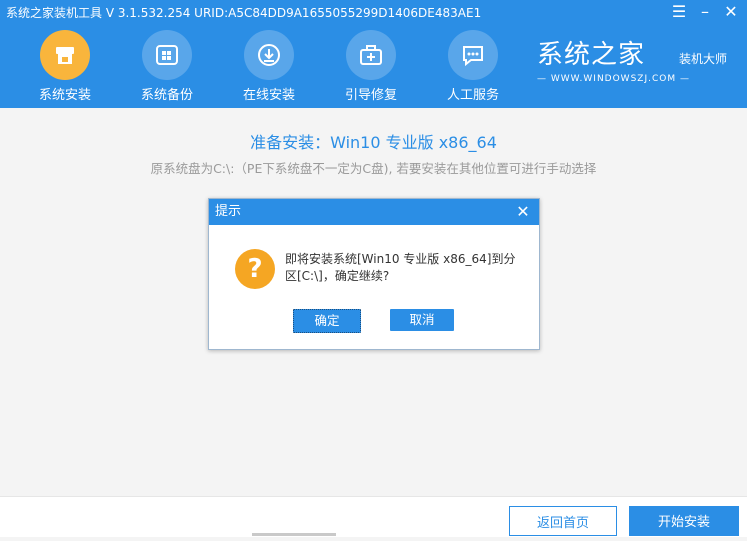 The width and height of the screenshot is (747, 541). What do you see at coordinates (523, 212) in the screenshot?
I see `dialog-close-icon: ✕` at bounding box center [523, 212].